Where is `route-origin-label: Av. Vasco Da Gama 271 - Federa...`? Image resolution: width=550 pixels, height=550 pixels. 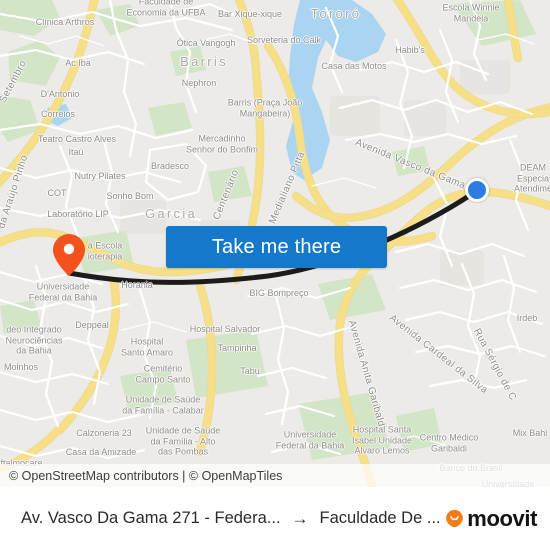 route-origin-label: Av. Vasco Da Gama 271 - Federa... is located at coordinates (151, 518).